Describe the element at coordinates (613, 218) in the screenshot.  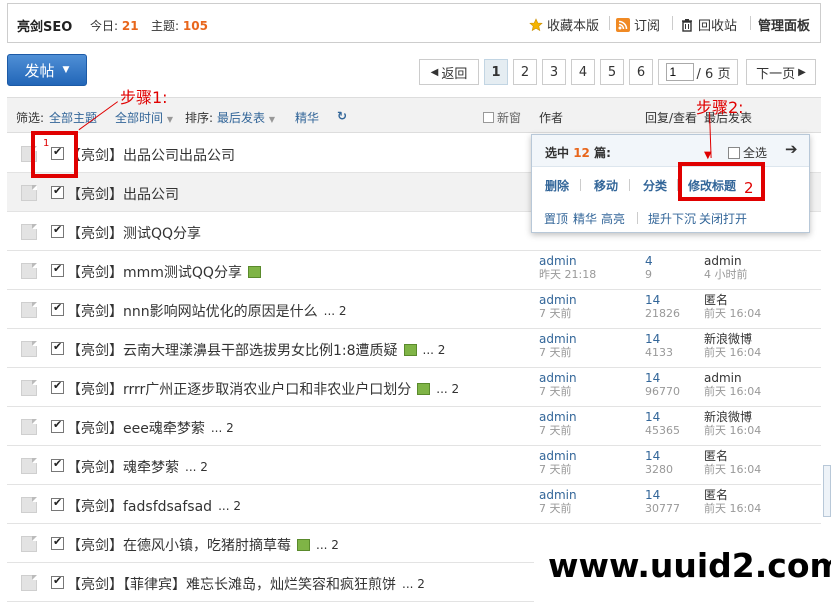
I see `highlight-button: 高亮` at that location.